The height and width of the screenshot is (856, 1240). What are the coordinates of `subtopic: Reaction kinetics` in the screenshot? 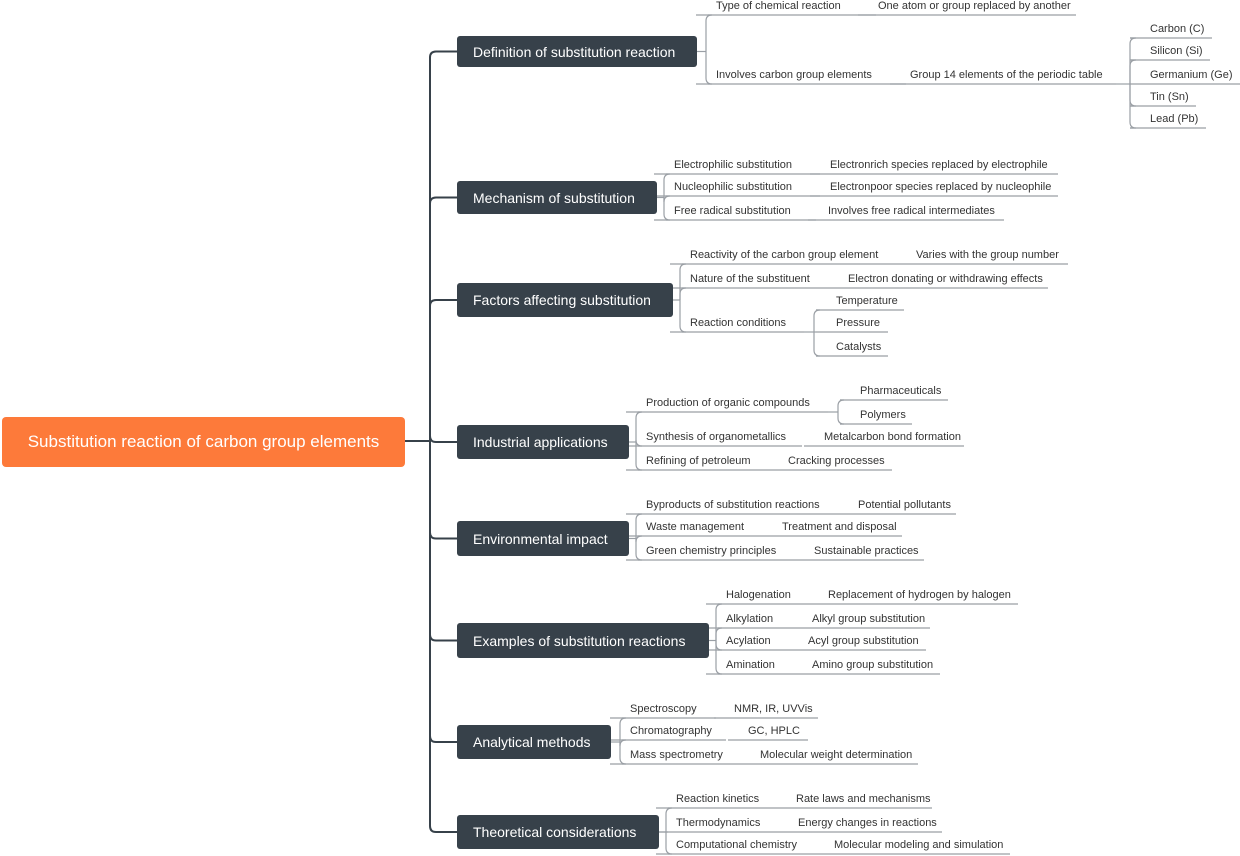 It's located at (717, 799).